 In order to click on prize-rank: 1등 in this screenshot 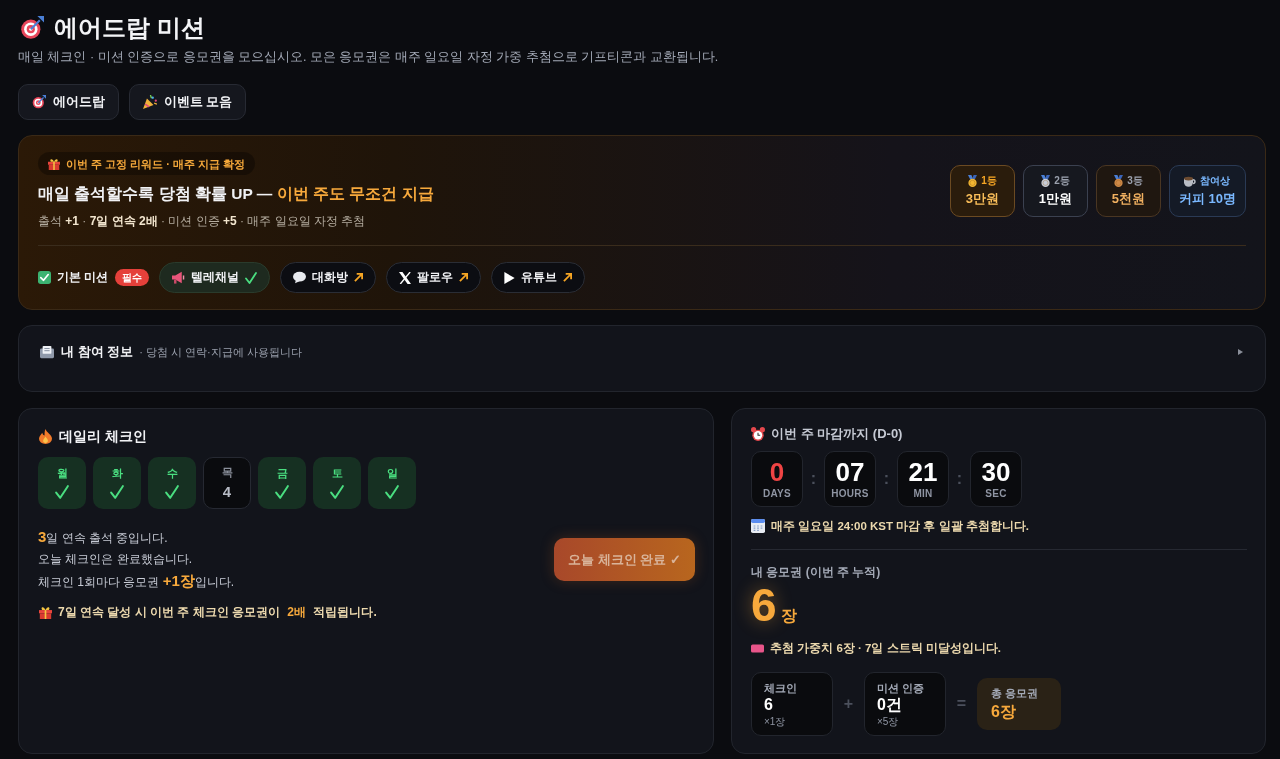, I will do `click(989, 181)`.